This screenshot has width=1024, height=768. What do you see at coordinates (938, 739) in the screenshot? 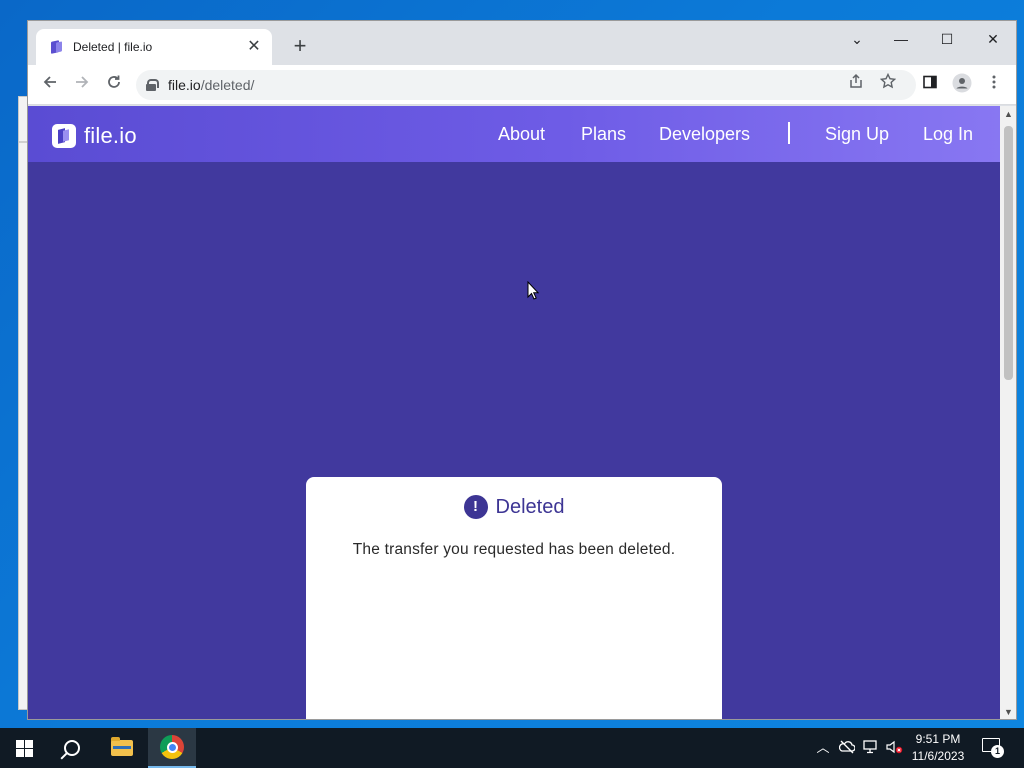
I see `clock-time: 9:51 PM` at bounding box center [938, 739].